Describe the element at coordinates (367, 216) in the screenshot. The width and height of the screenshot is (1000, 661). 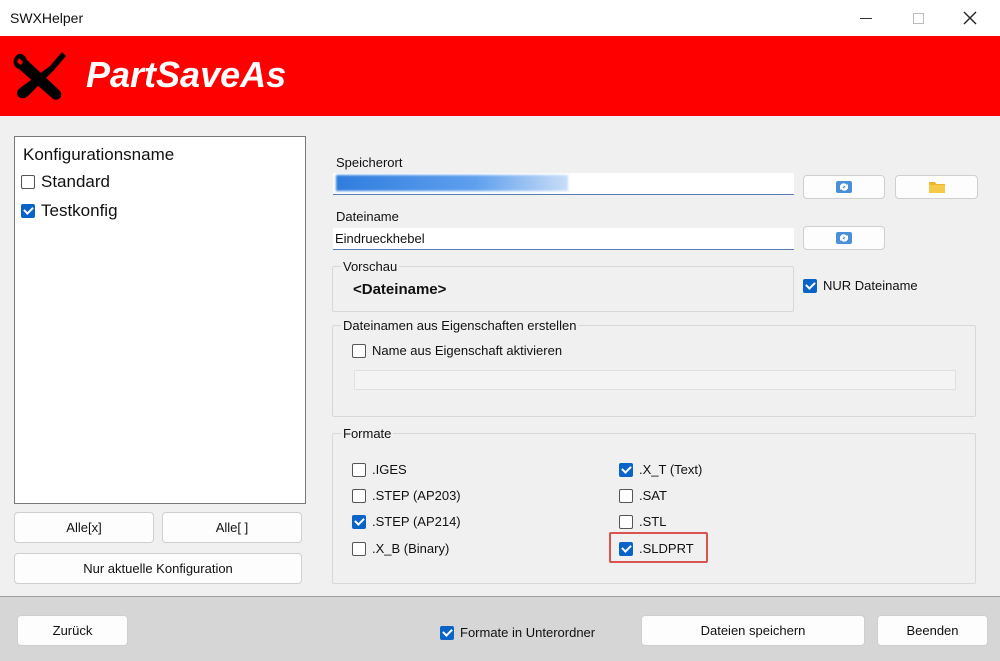
I see `dateiname-label: Dateiname` at that location.